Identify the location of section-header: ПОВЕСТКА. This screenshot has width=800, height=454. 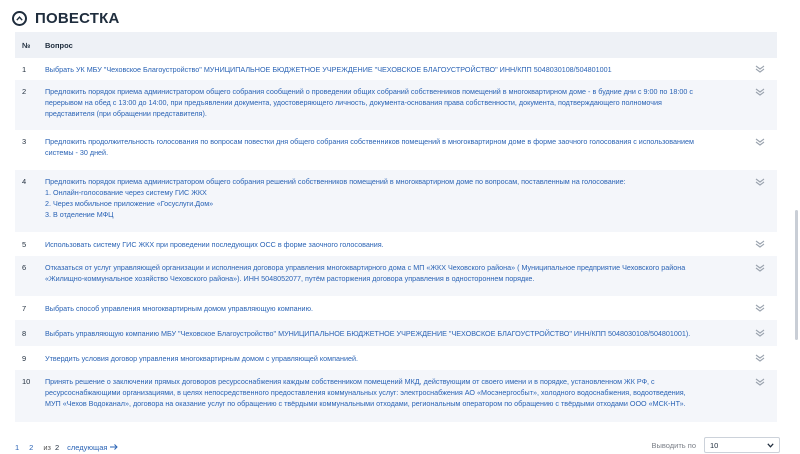
(66, 18).